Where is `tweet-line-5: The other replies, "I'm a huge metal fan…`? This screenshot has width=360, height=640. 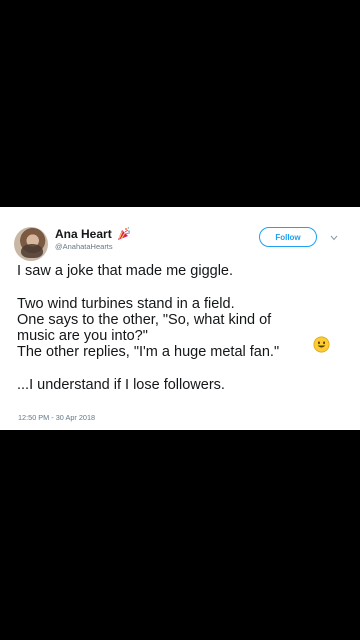 tweet-line-5: The other replies, "I'm a huge metal fan… is located at coordinates (148, 352).